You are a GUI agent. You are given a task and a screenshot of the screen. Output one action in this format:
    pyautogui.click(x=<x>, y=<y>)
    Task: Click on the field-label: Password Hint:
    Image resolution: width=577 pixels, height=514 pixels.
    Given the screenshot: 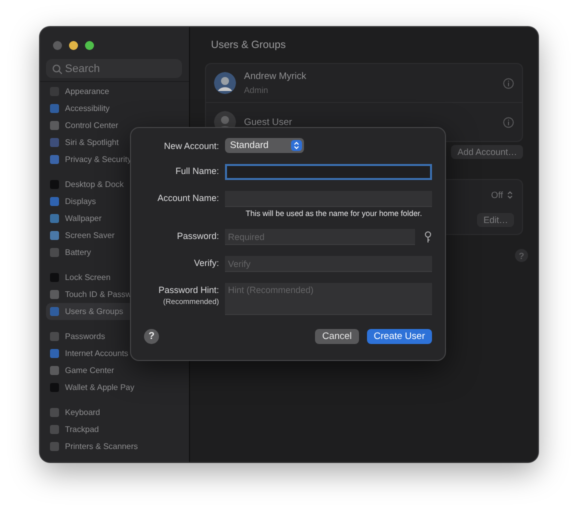 What is the action you would take?
    pyautogui.click(x=188, y=290)
    